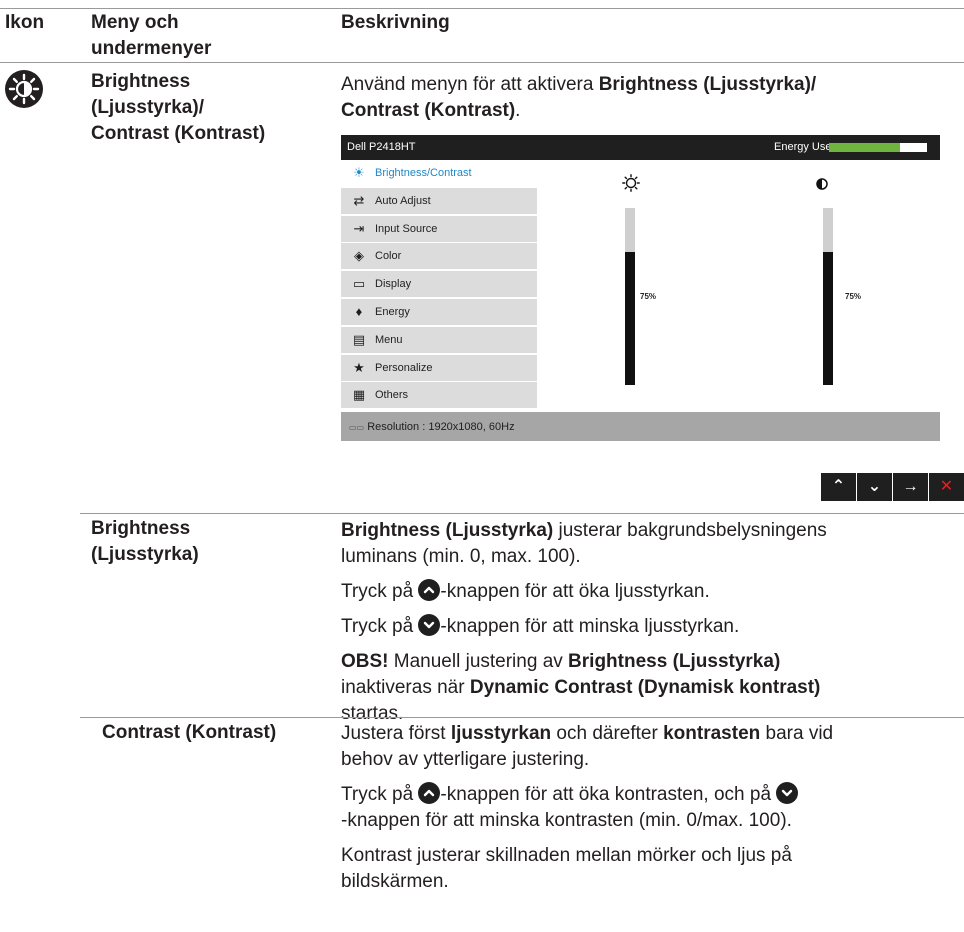 The image size is (964, 932). I want to click on energy-use-fill, so click(864, 147).